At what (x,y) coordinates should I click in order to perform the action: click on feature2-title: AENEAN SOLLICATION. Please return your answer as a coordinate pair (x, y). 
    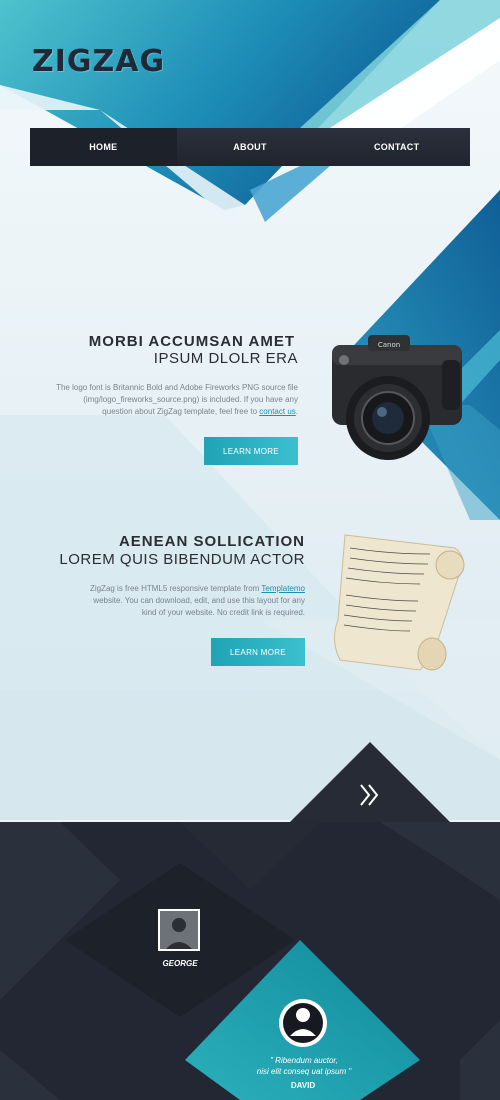
    Looking at the image, I should click on (211, 541).